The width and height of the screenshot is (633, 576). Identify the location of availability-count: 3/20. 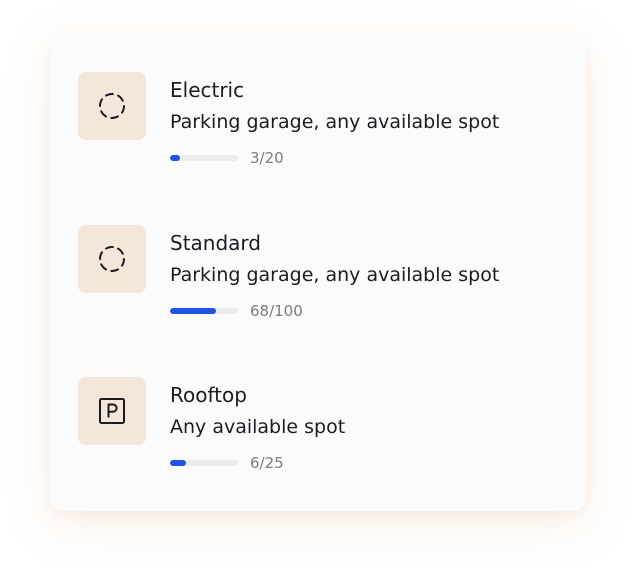
(267, 158).